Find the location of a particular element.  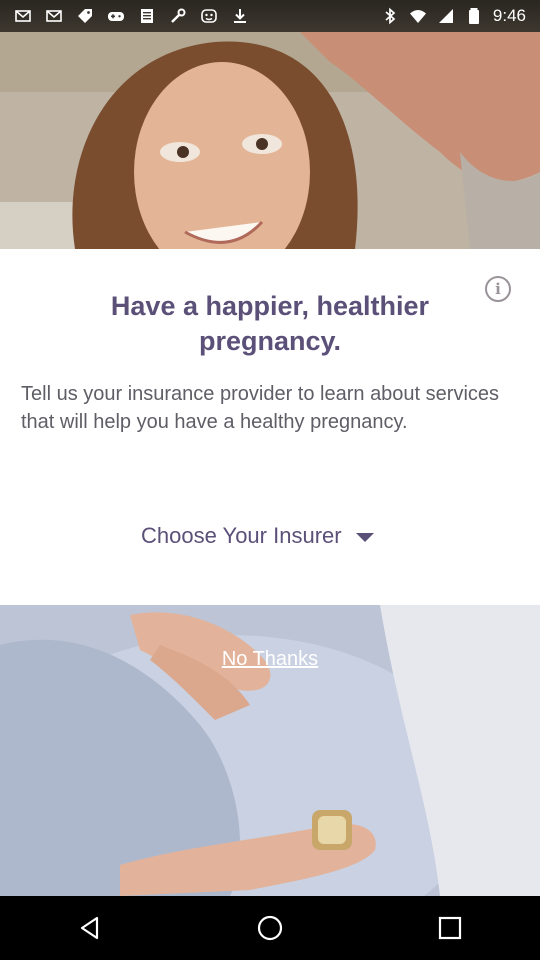

game-icon is located at coordinates (116, 16).